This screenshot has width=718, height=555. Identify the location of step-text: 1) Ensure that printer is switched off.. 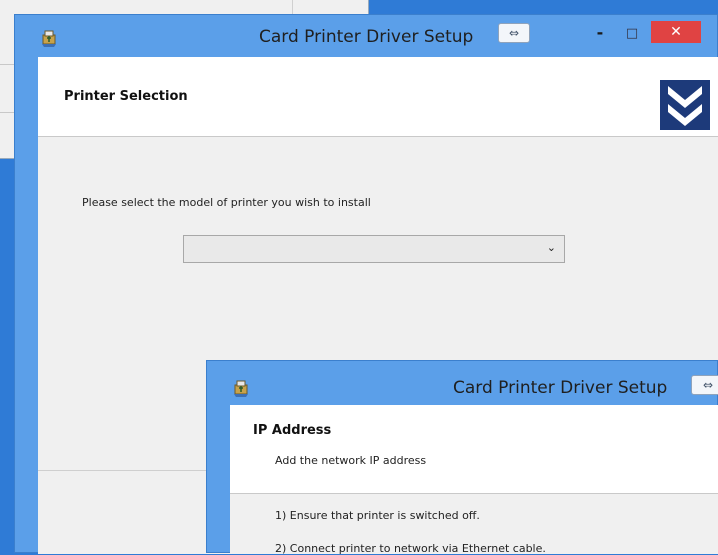
(377, 515).